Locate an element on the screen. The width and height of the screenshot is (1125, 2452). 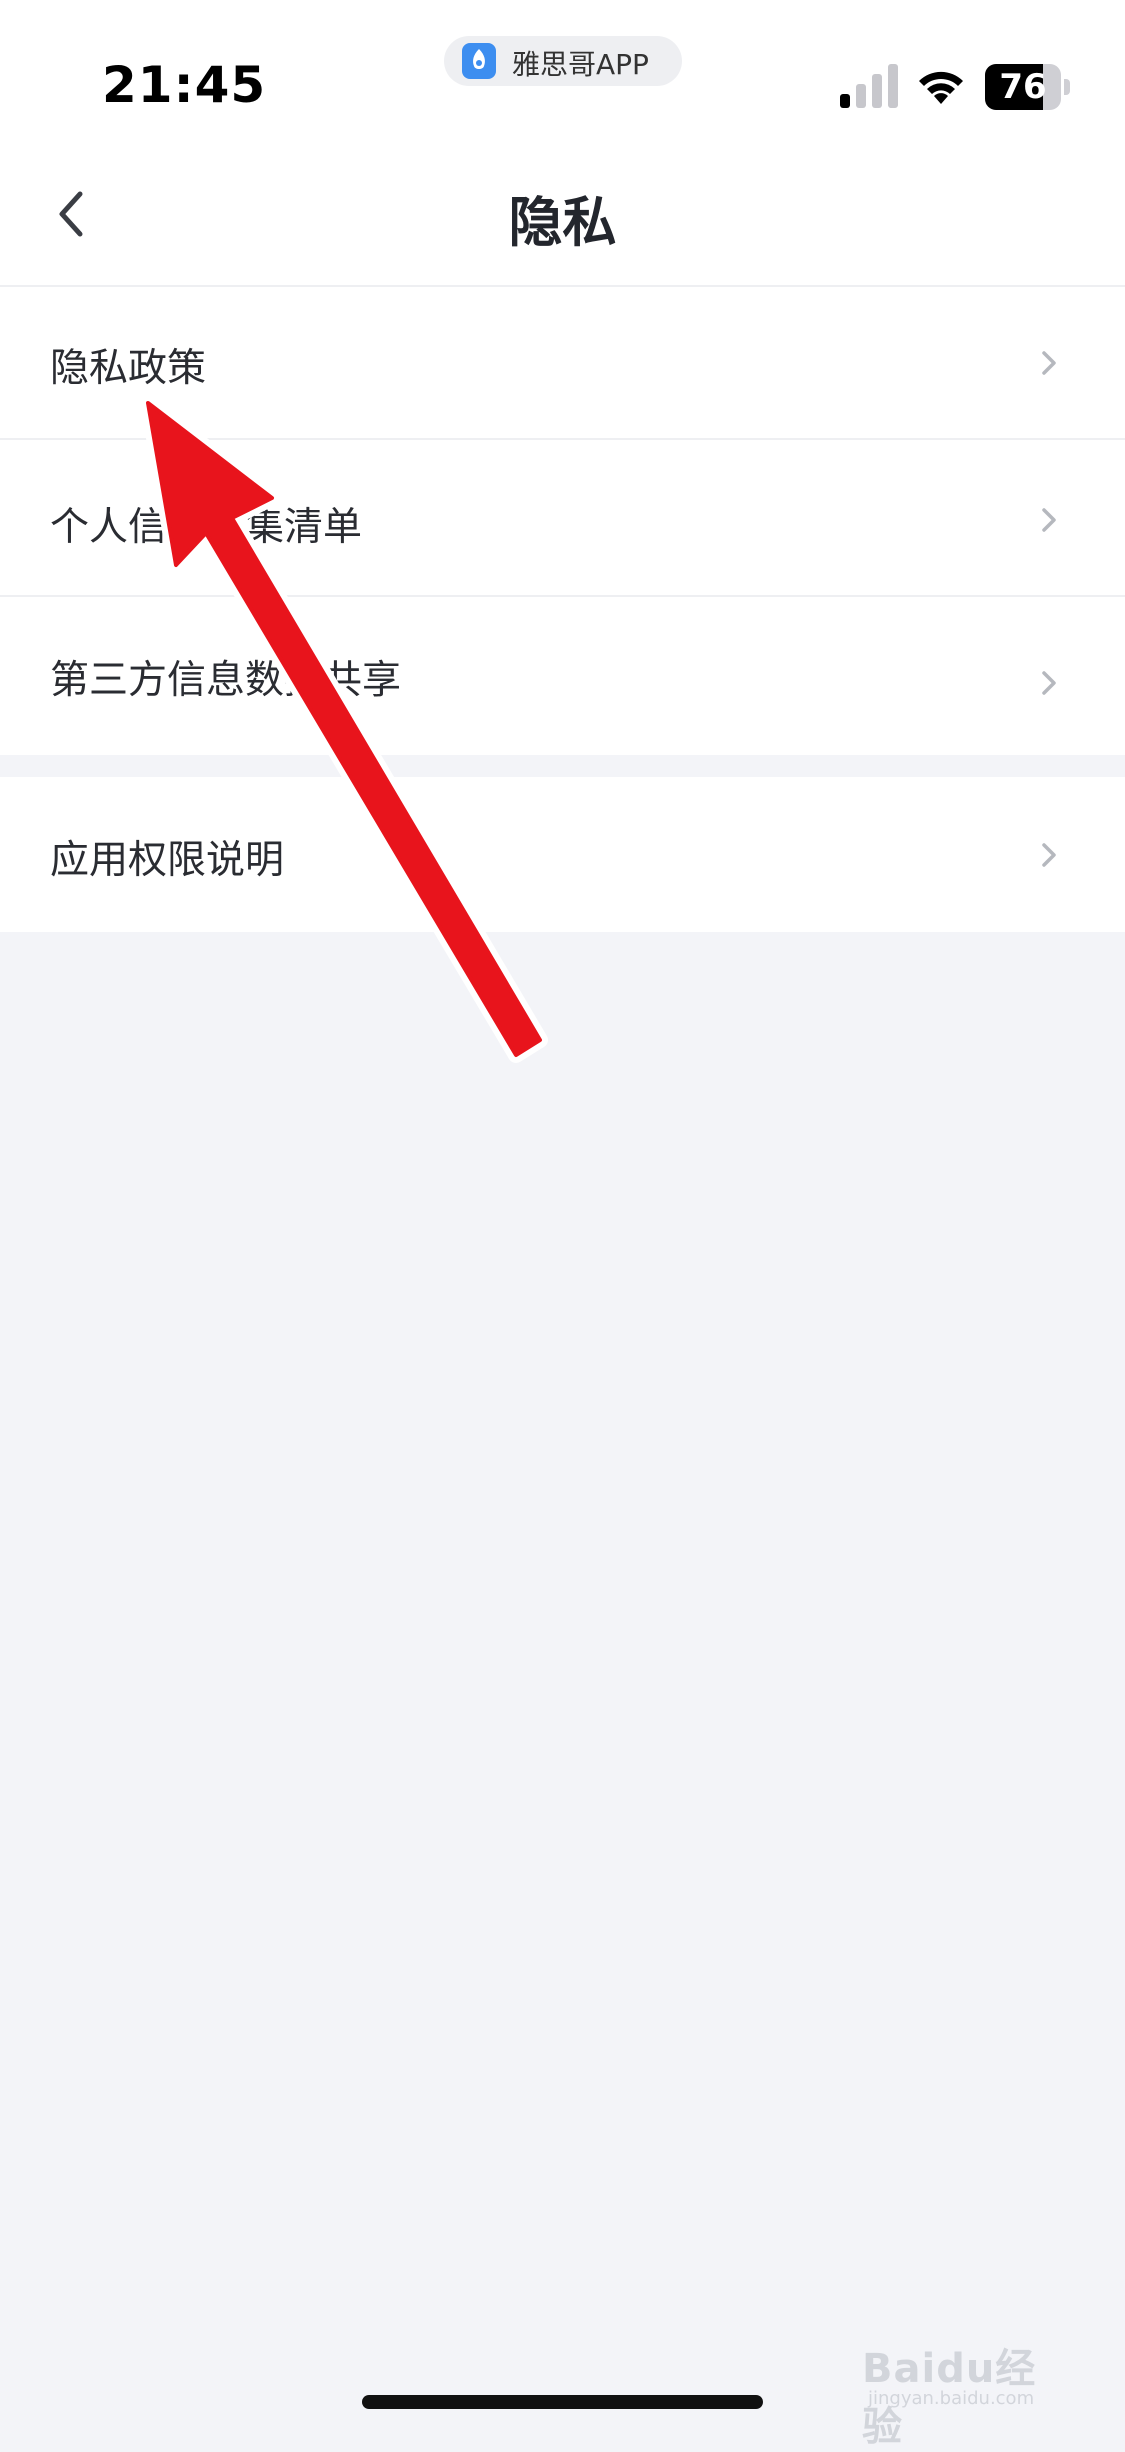
list-item-label: 个人信息收集清单 is located at coordinates (206, 527).